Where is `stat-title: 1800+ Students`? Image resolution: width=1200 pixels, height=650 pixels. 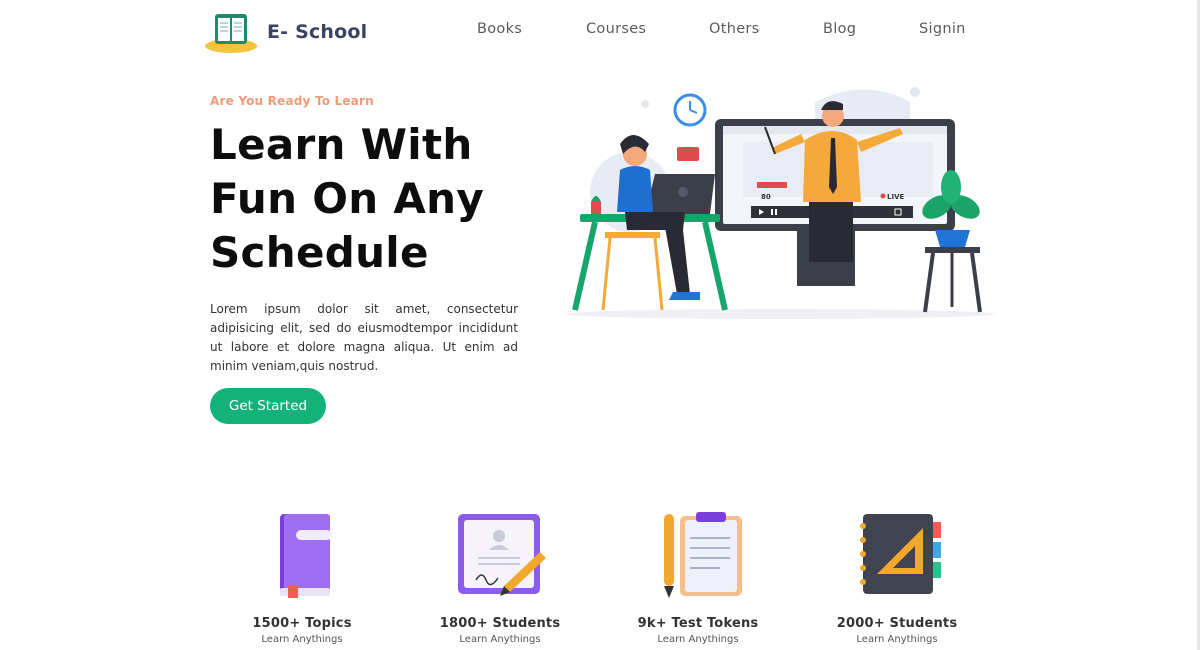
stat-title: 1800+ Students is located at coordinates (500, 623).